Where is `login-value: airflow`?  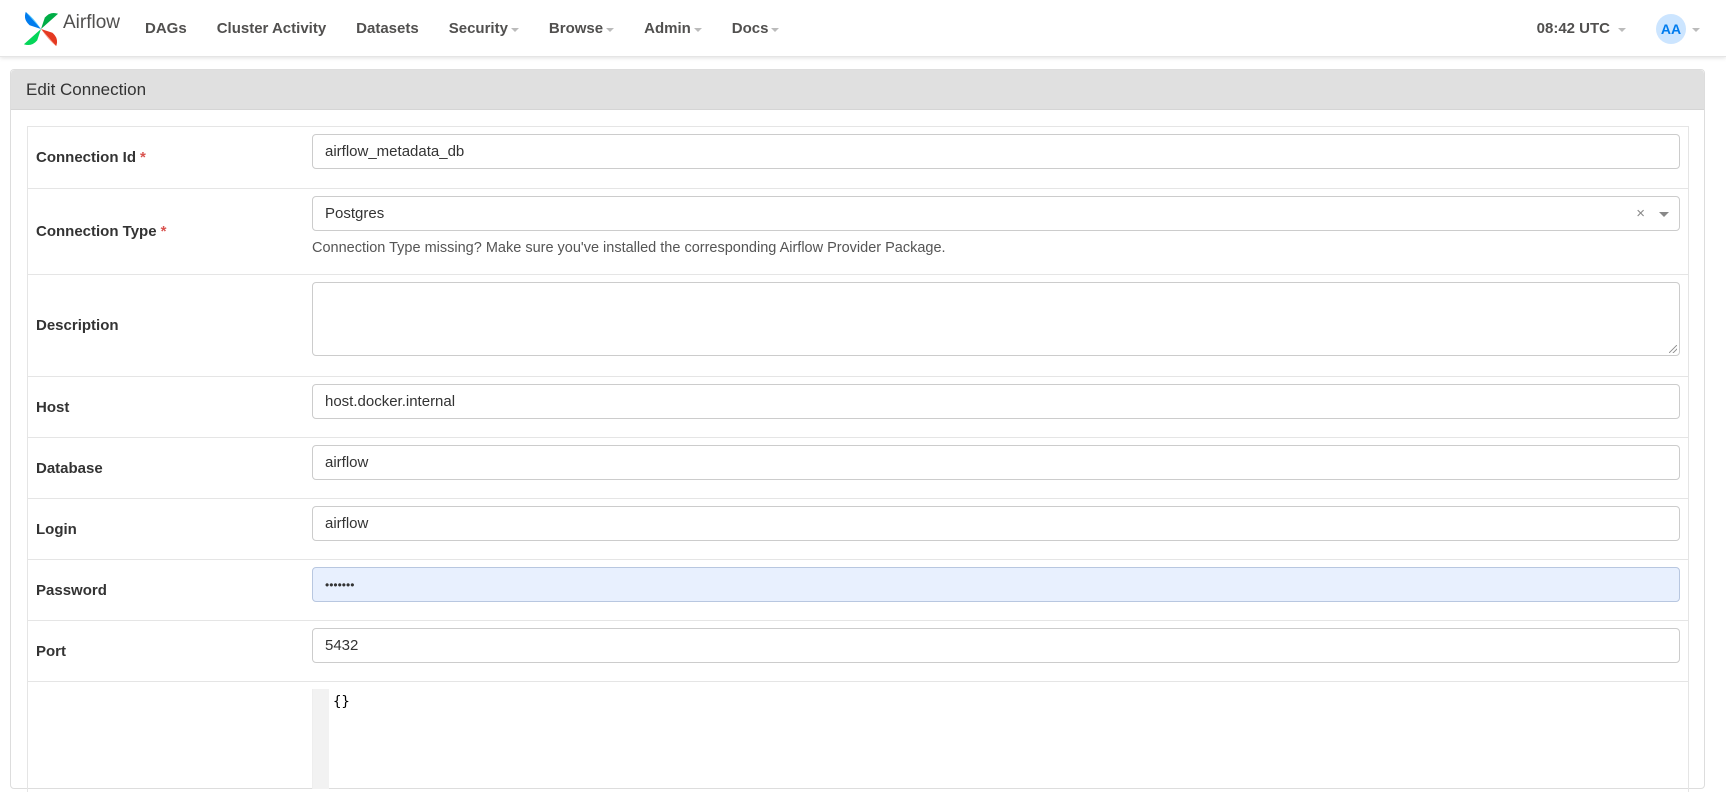
login-value: airflow is located at coordinates (347, 523).